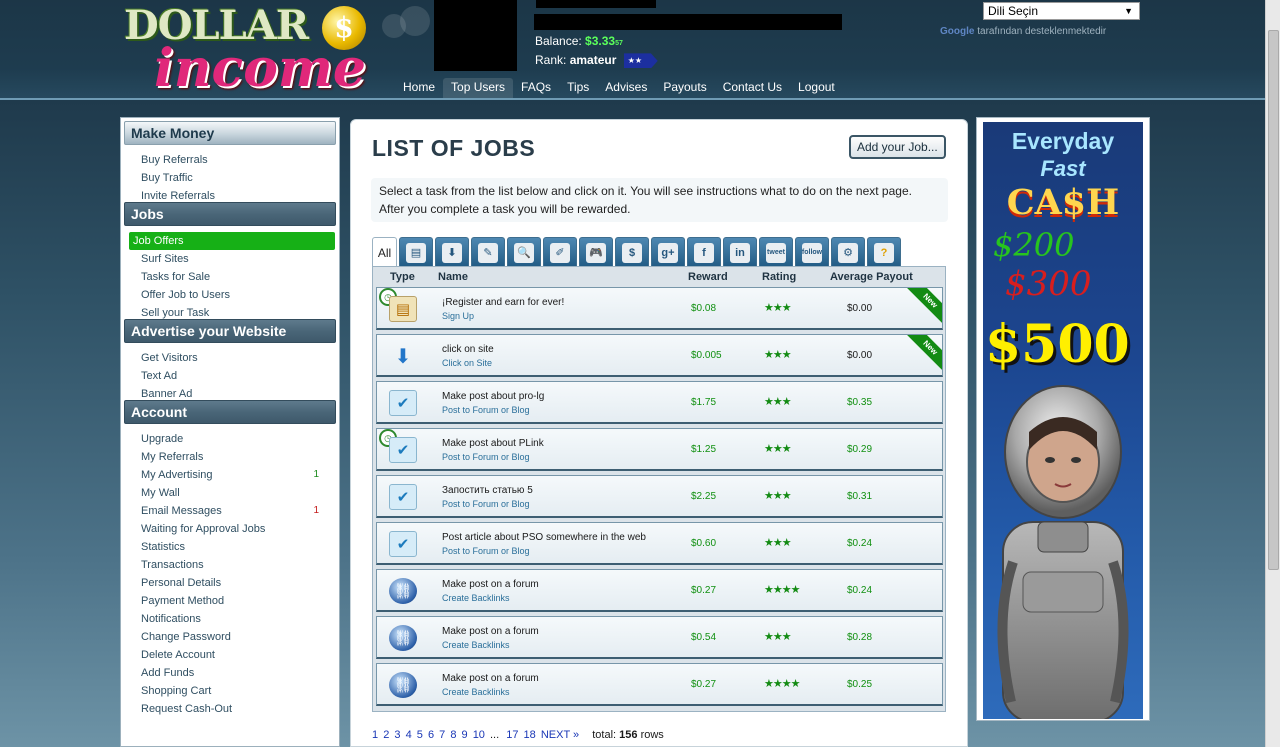 The height and width of the screenshot is (747, 1280). What do you see at coordinates (860, 590) in the screenshot?
I see `job-average-payout: $0.24` at bounding box center [860, 590].